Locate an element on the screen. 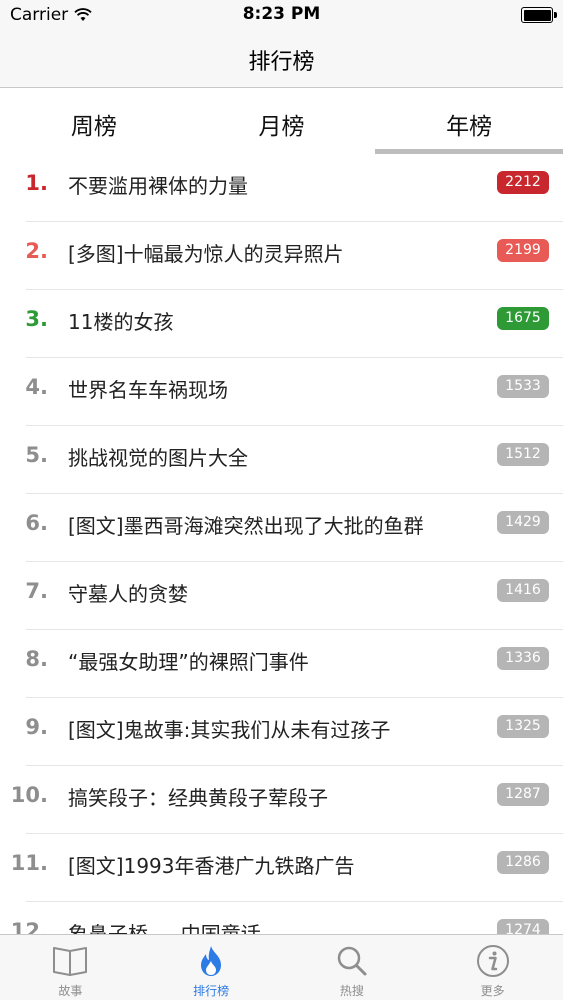 The width and height of the screenshot is (563, 1000). story-title: 象鼻子桥 — 中国童话 is located at coordinates (164, 928).